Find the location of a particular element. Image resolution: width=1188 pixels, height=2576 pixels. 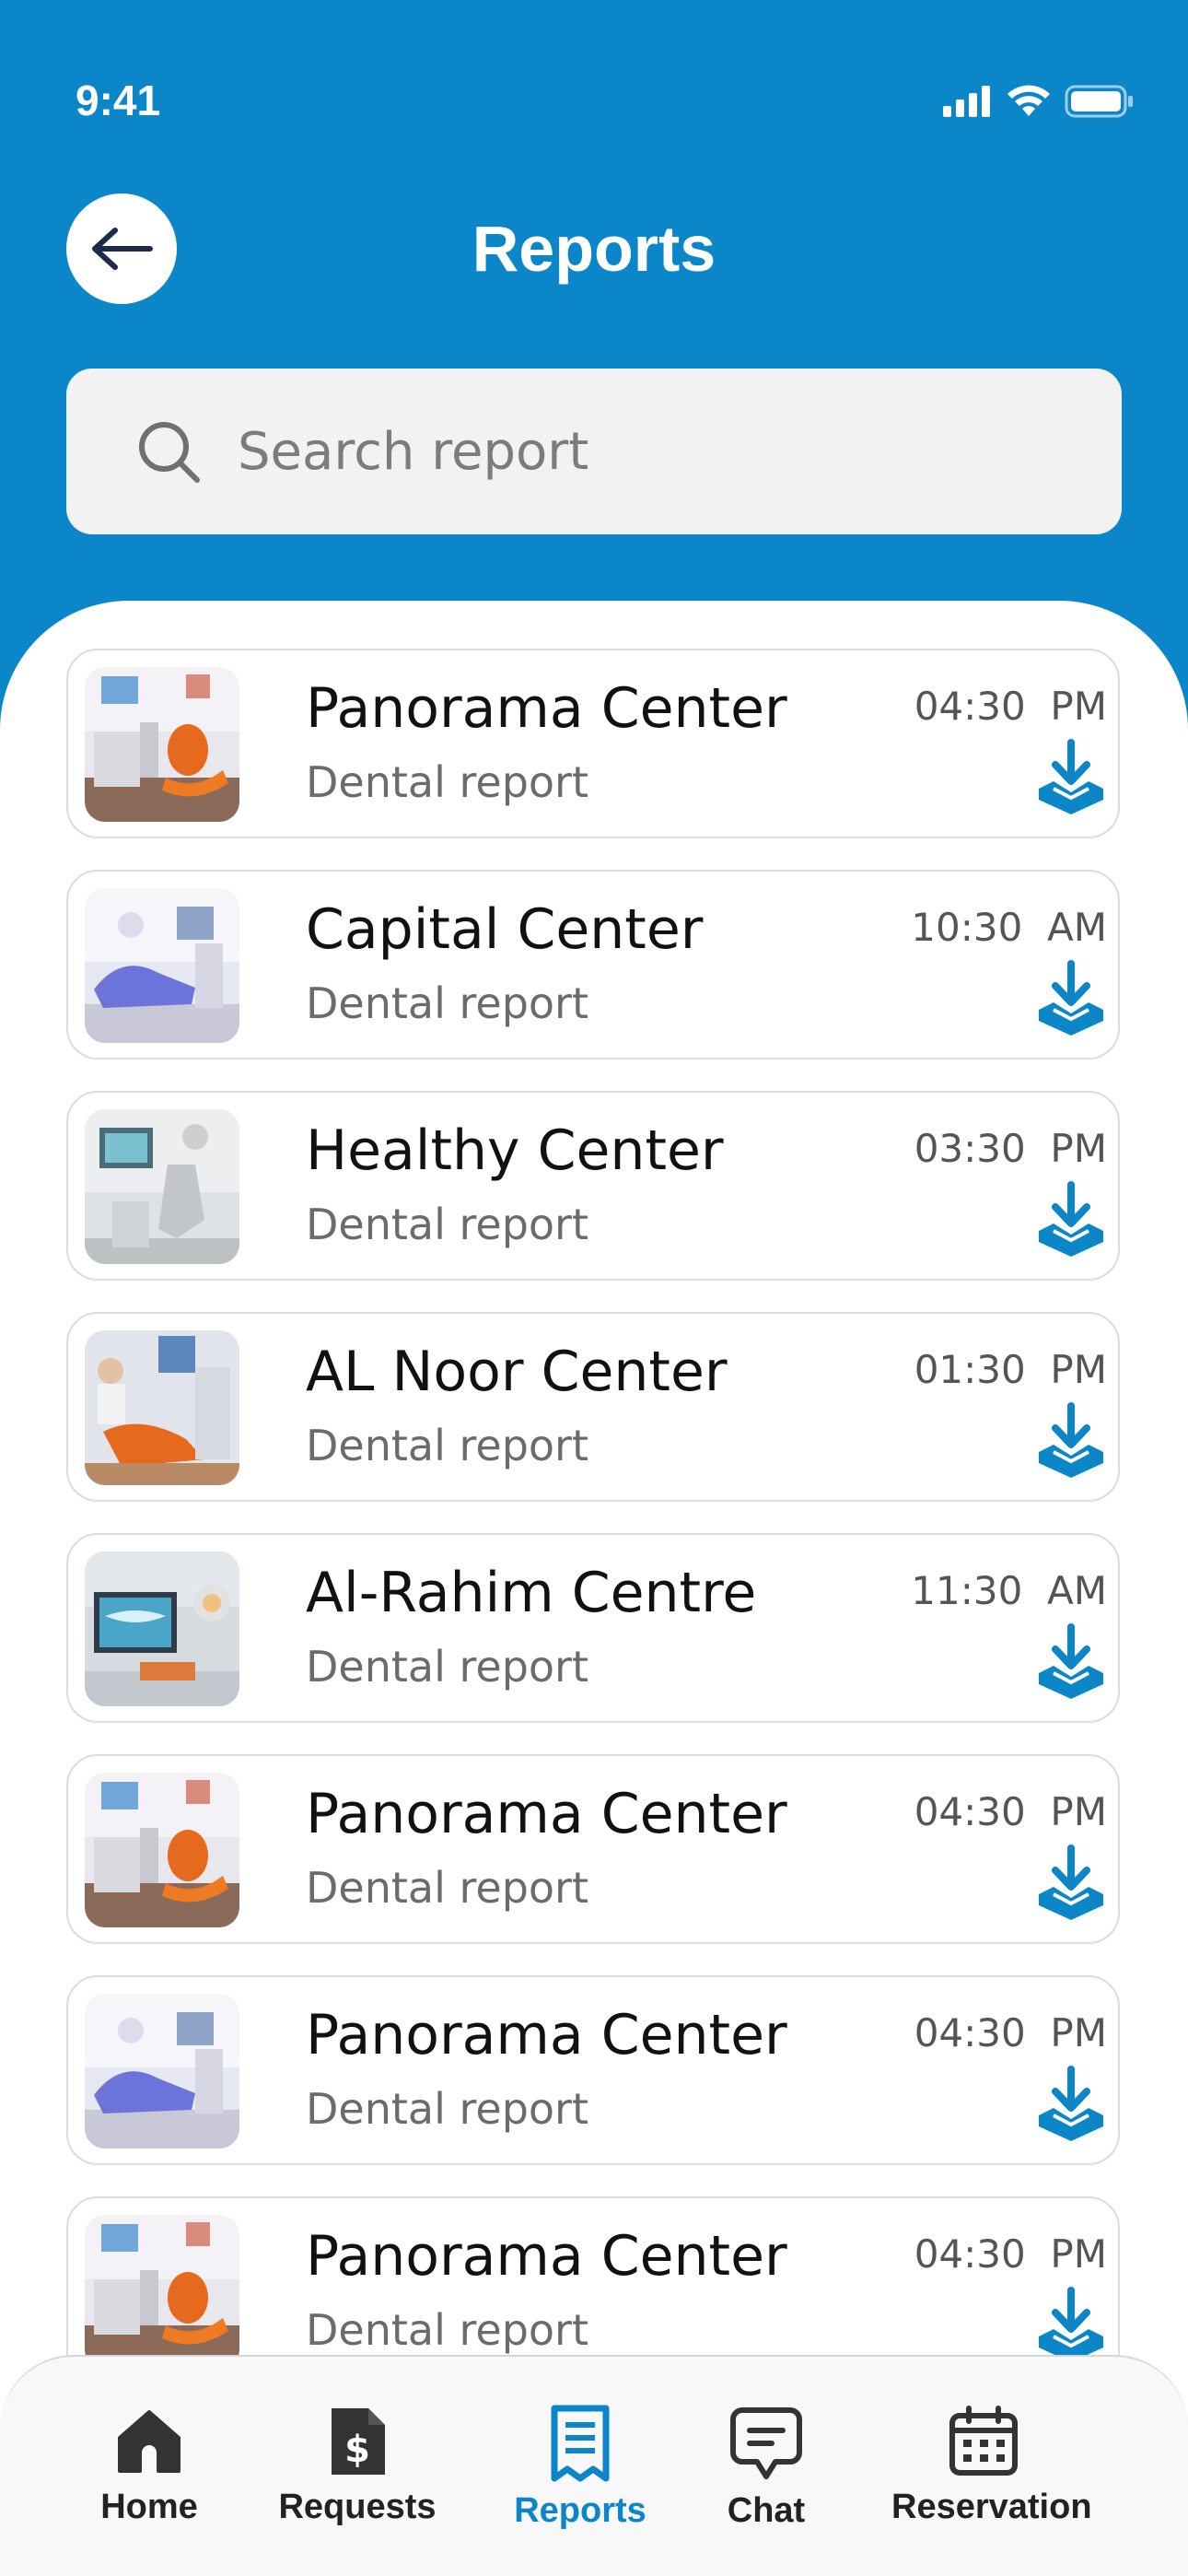

status-bar: 9:41 is located at coordinates (594, 92).